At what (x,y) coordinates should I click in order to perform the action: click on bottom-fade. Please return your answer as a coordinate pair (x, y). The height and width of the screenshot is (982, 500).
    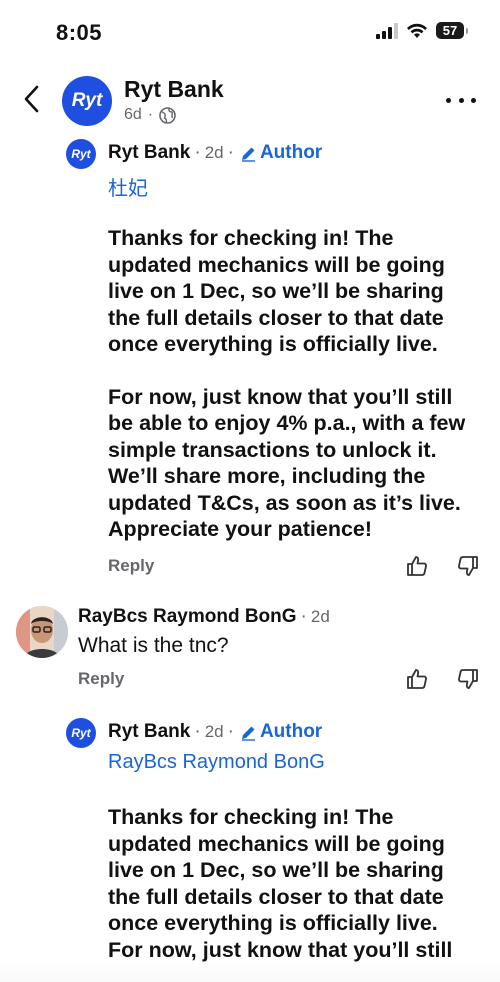
    Looking at the image, I should click on (250, 972).